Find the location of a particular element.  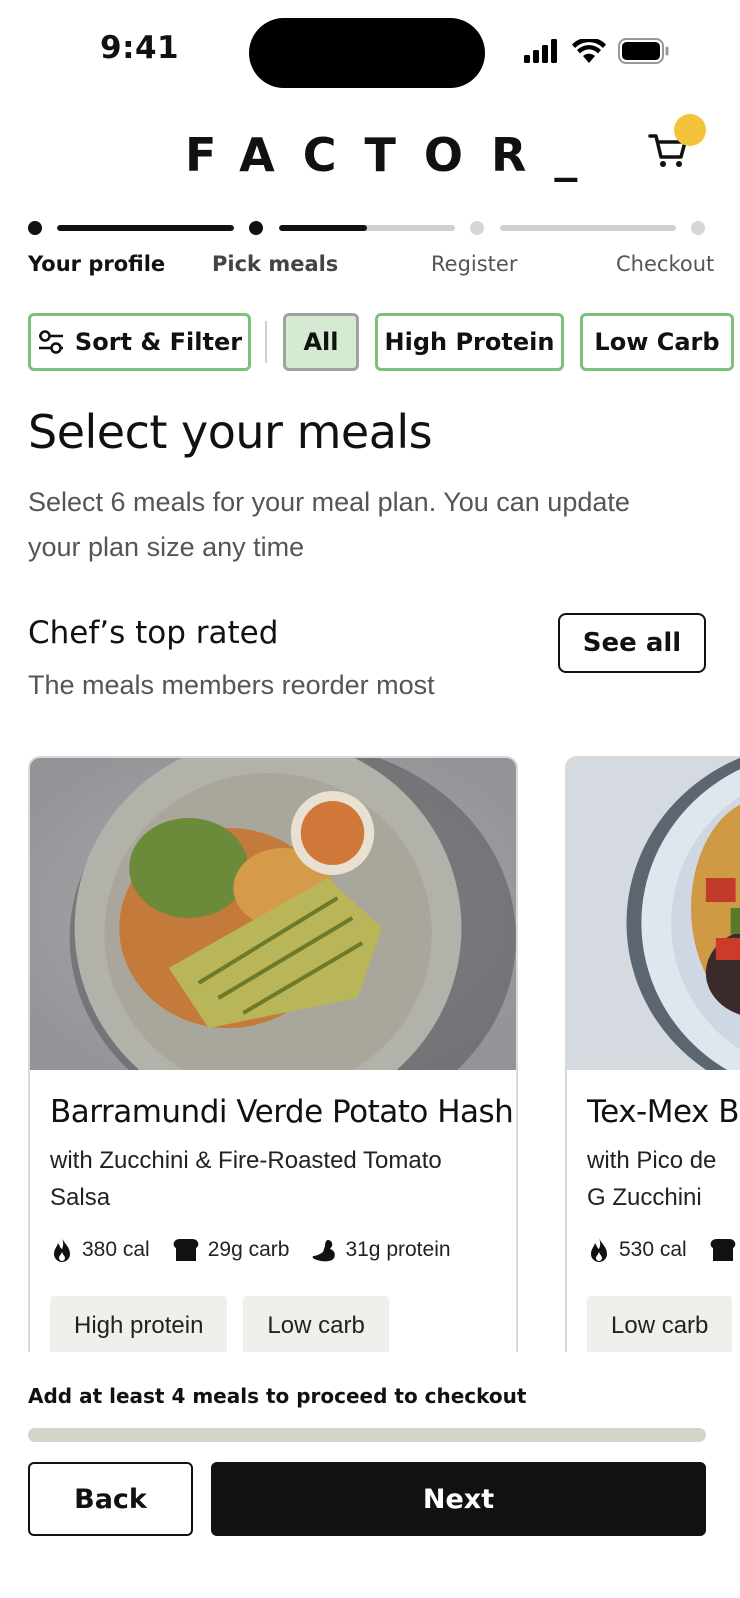

meal-tags: Low carb is located at coordinates (660, 1324).